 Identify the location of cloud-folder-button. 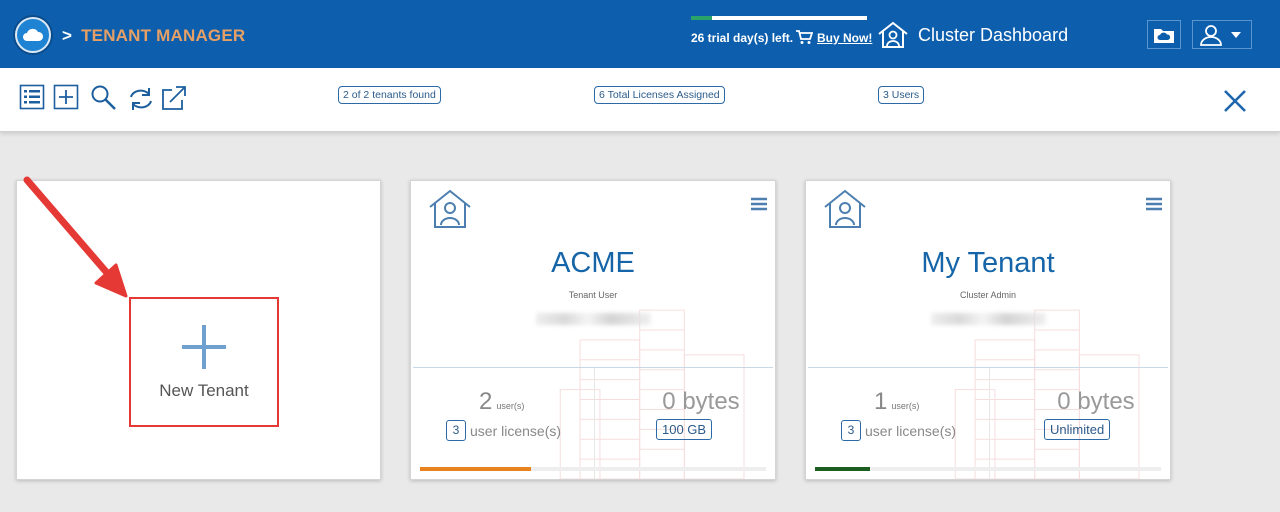
(1164, 34).